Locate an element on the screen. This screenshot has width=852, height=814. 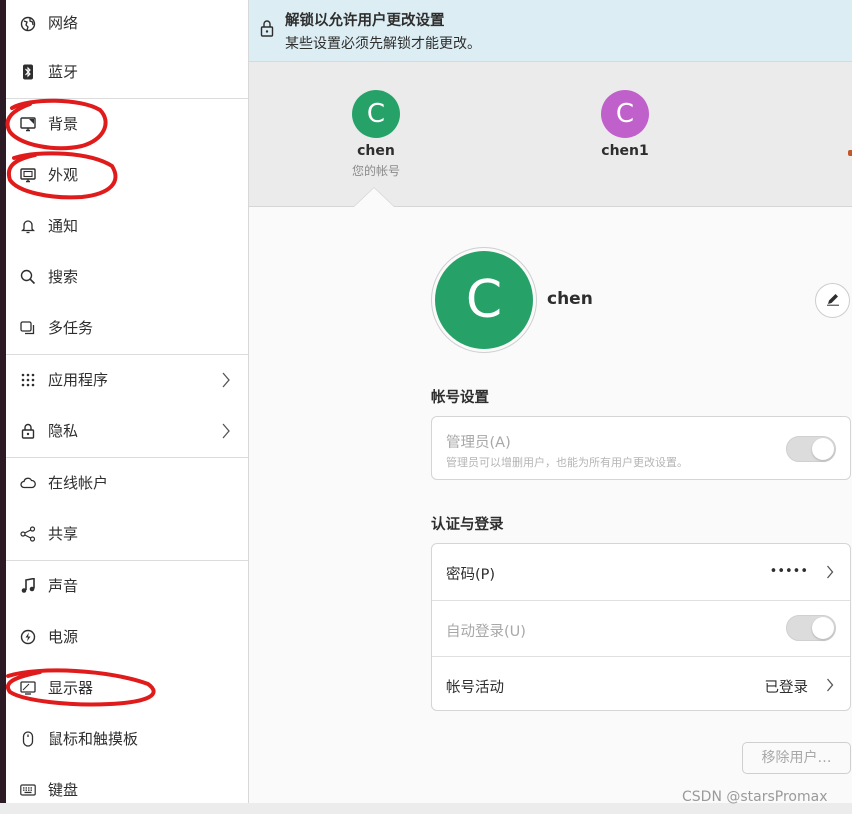
sidebar-item-label: 网络 is located at coordinates (63, 23).